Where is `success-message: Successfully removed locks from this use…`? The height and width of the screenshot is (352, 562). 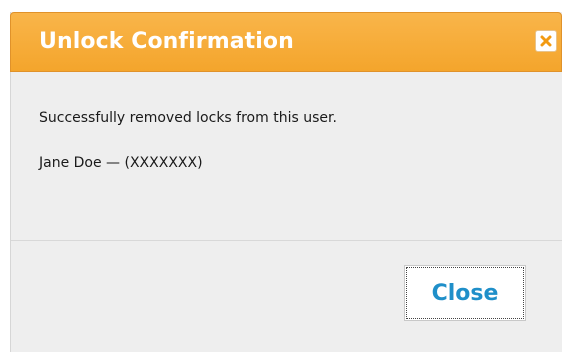
success-message: Successfully removed locks from this use… is located at coordinates (188, 118).